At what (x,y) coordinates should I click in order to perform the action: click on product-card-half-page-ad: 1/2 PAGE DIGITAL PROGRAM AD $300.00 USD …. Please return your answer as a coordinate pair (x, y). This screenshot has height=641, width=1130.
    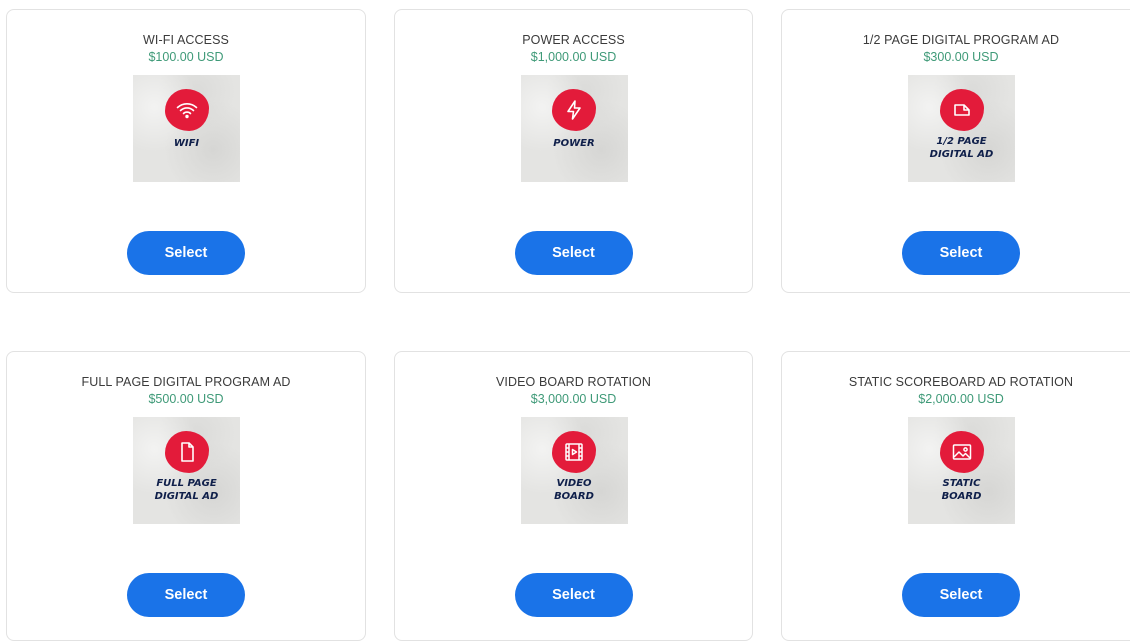
    Looking at the image, I should click on (955, 151).